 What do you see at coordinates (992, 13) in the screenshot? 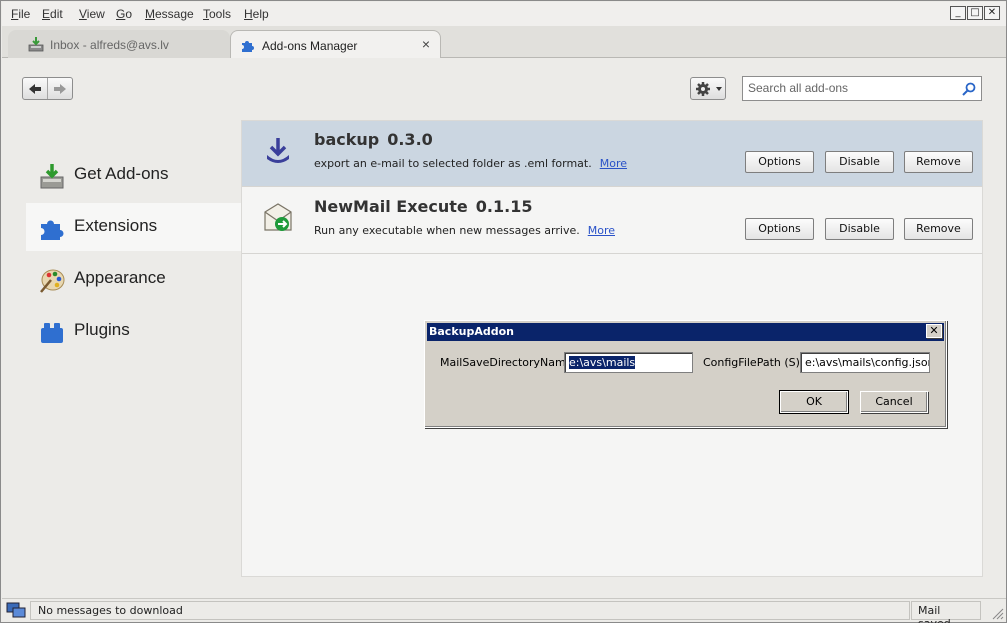
I see `close-window-icon: ✕` at bounding box center [992, 13].